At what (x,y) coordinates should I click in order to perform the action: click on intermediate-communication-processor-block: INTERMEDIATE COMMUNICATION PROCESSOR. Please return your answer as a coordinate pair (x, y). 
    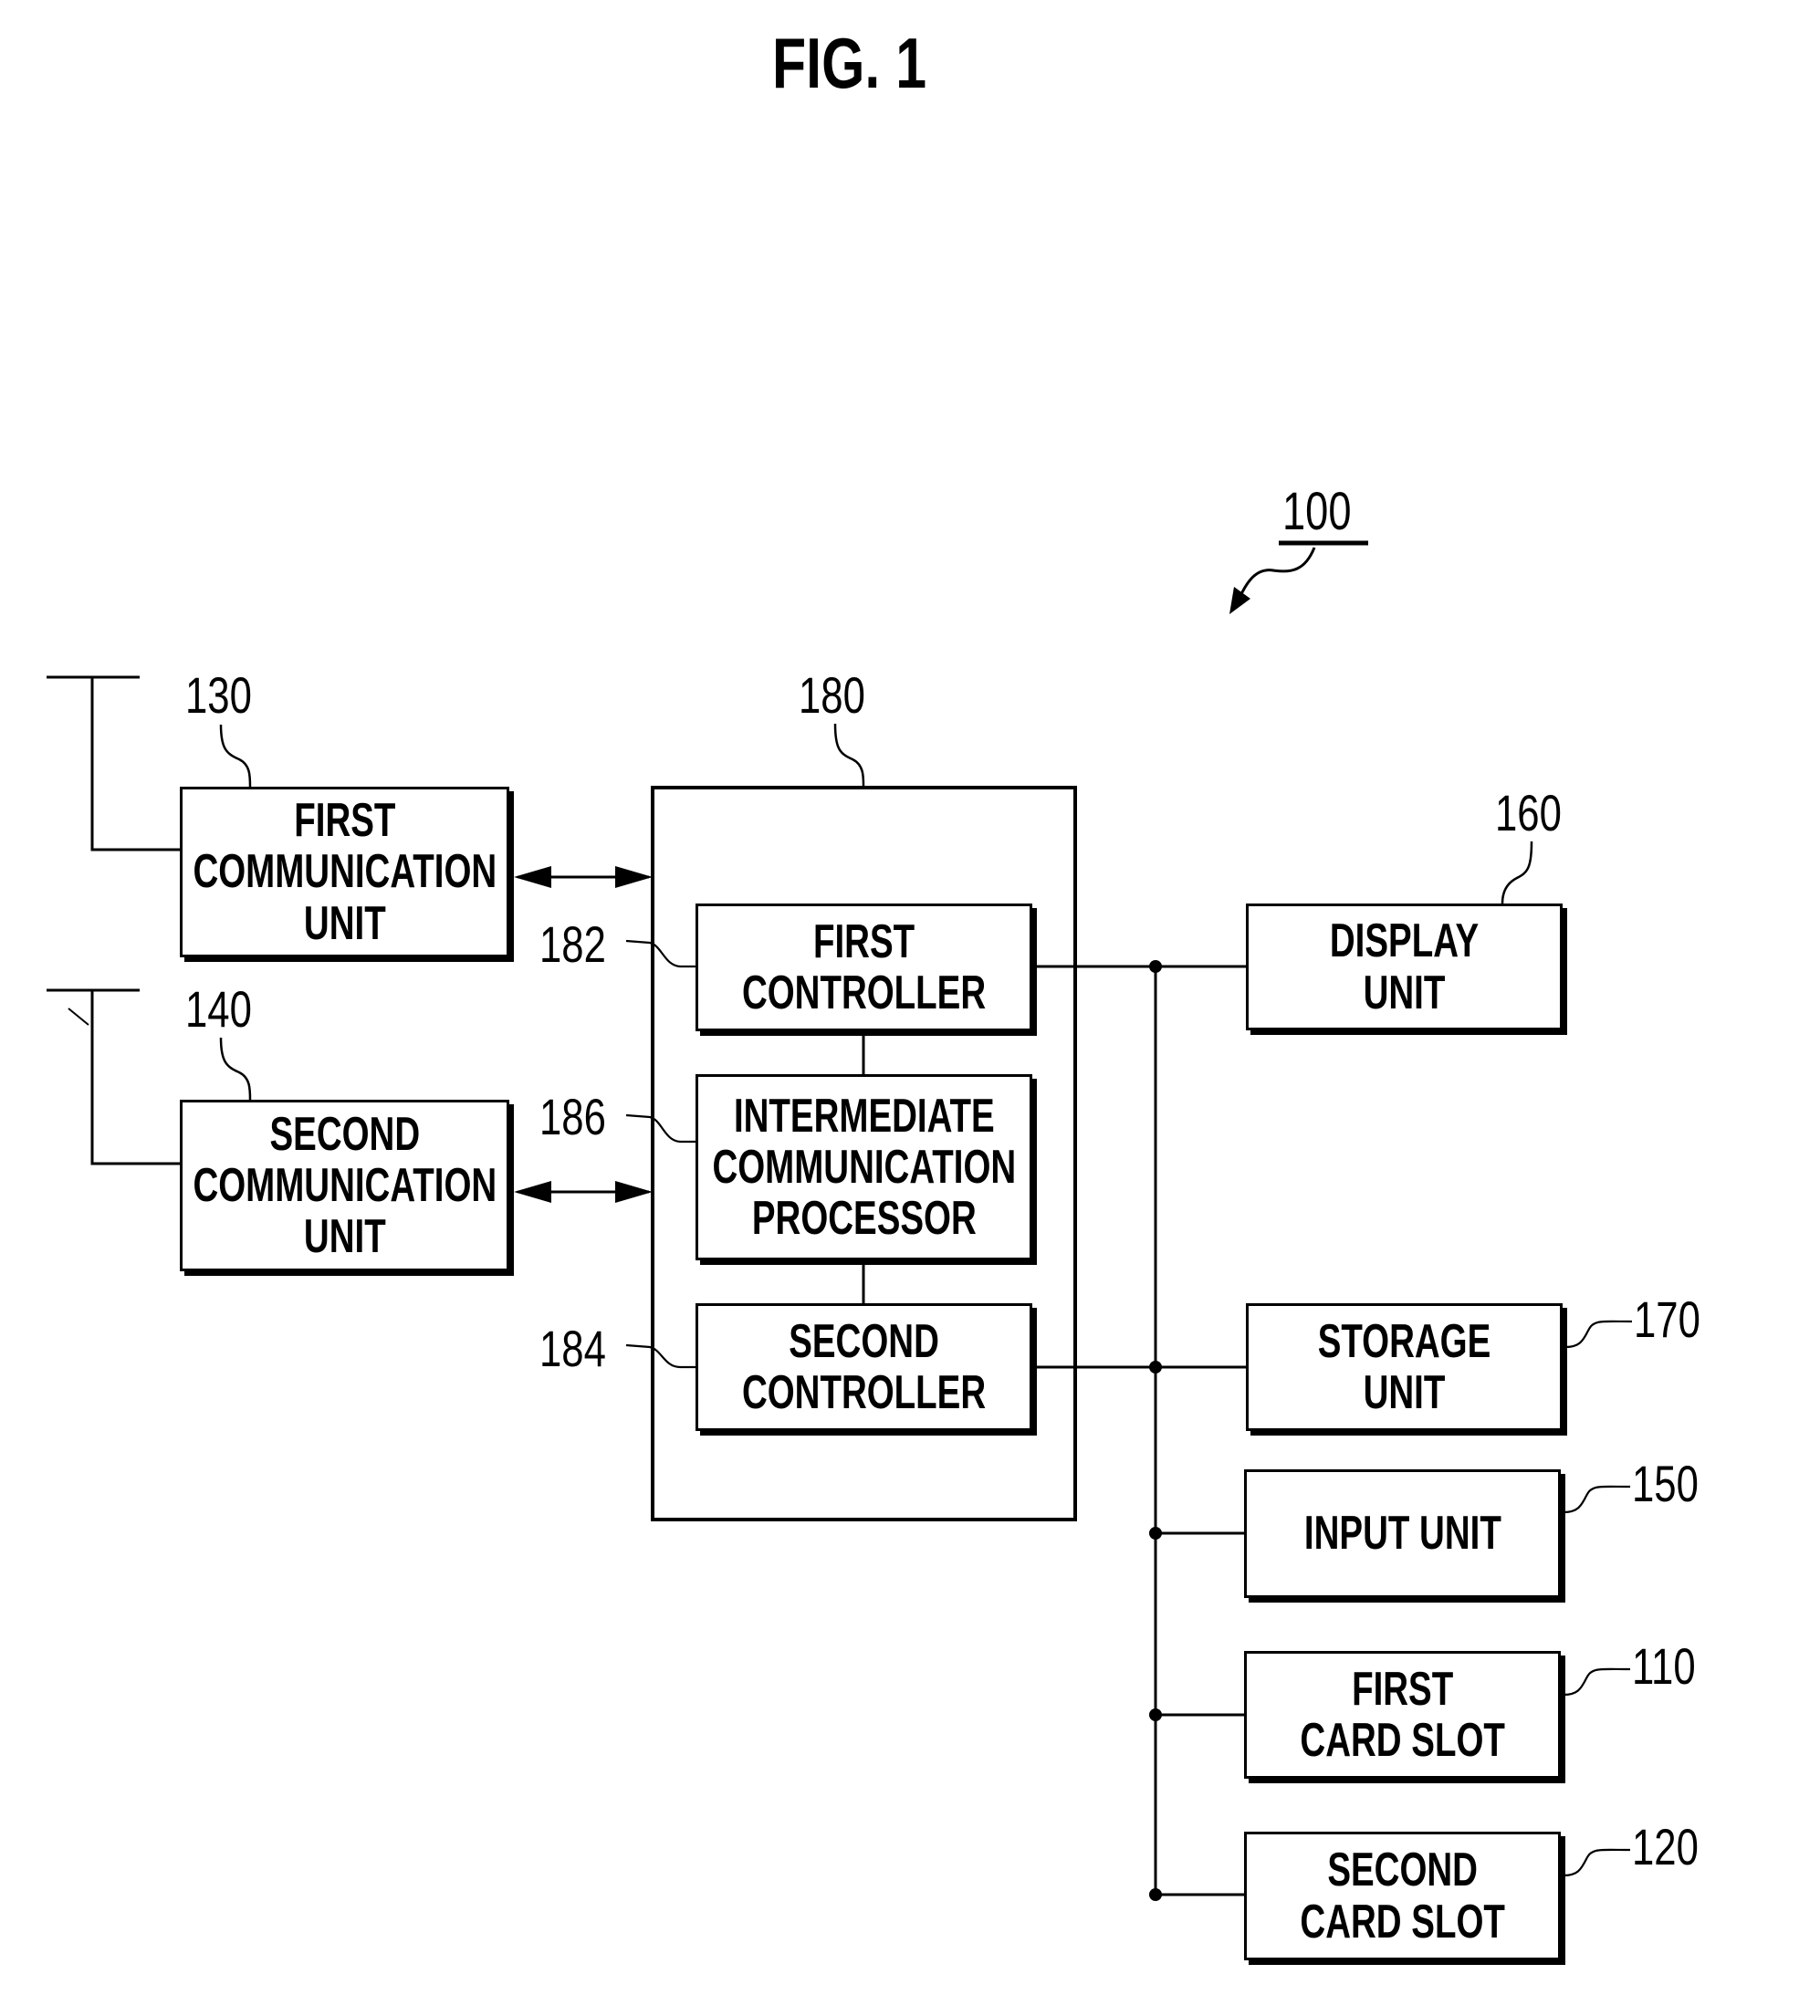
    Looking at the image, I should click on (864, 1167).